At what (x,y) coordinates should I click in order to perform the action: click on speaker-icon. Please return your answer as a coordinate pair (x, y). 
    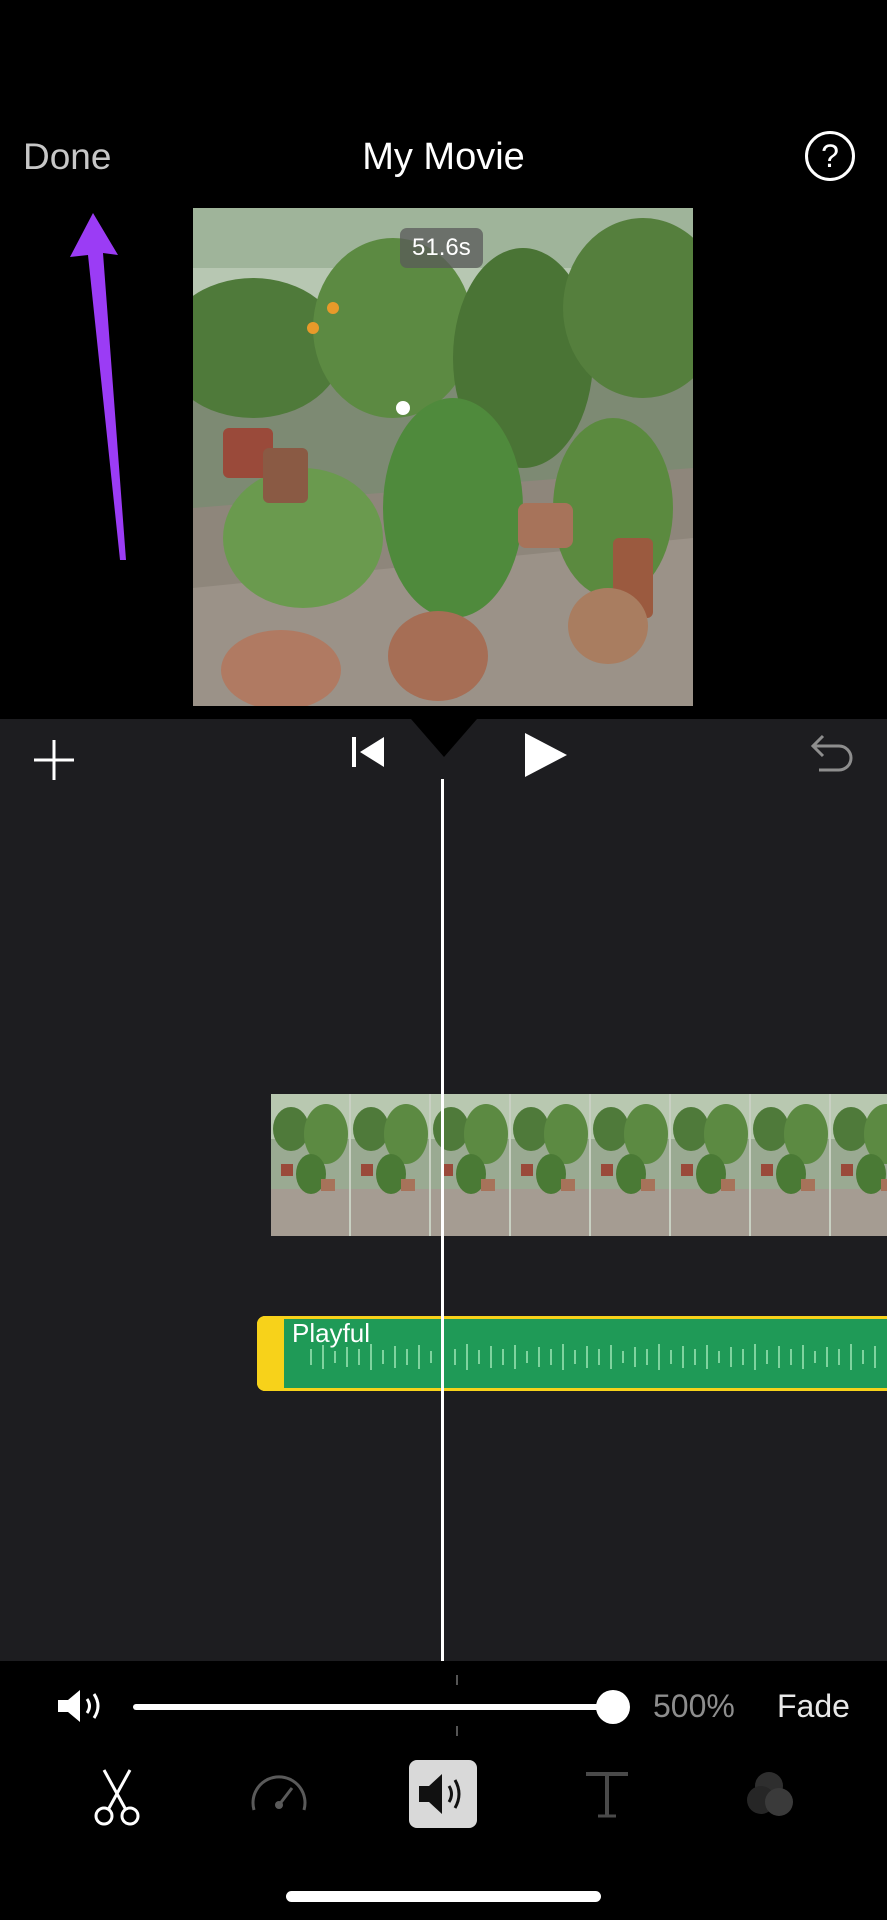
    Looking at the image, I should click on (79, 1706).